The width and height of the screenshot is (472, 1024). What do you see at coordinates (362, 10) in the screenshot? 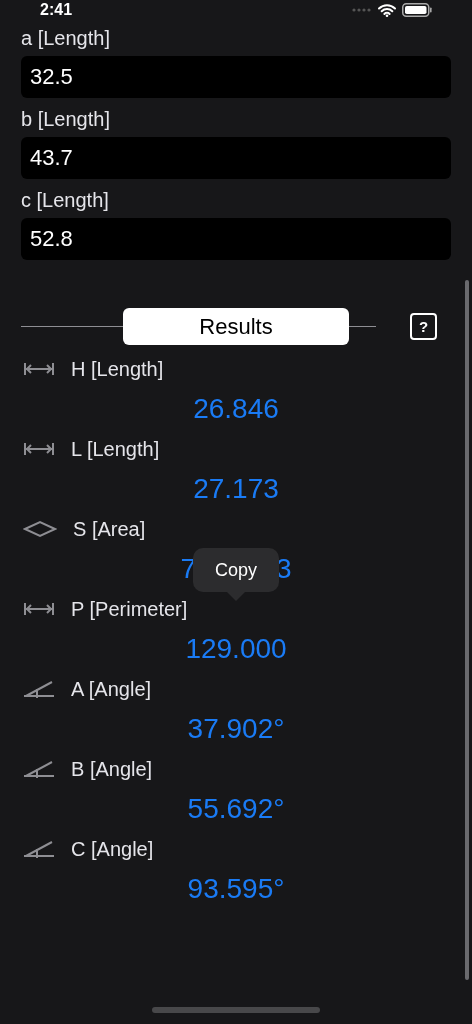
I see `signal-icon` at bounding box center [362, 10].